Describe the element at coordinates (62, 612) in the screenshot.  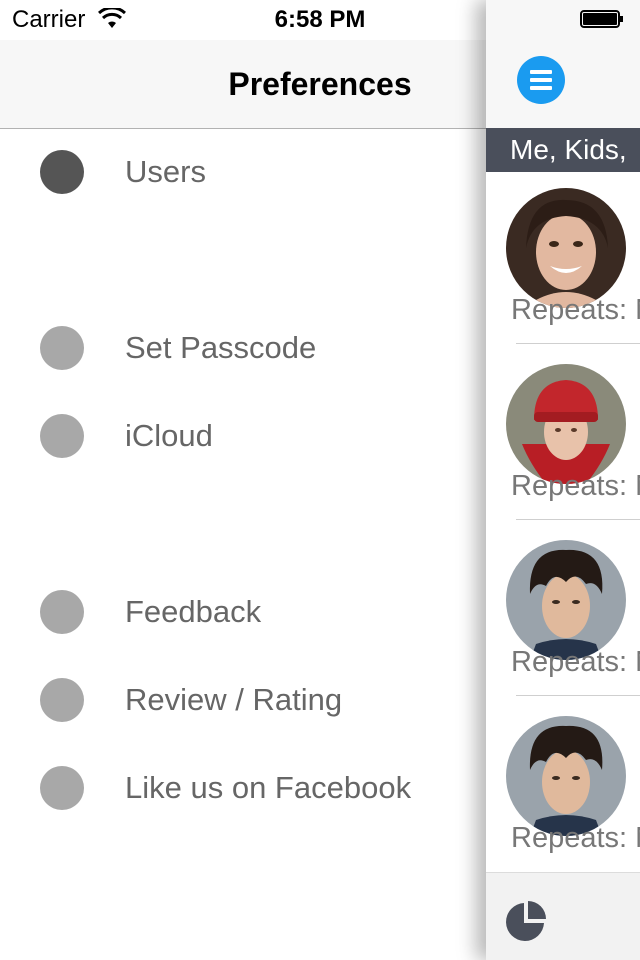
I see `feedback-dot-icon` at that location.